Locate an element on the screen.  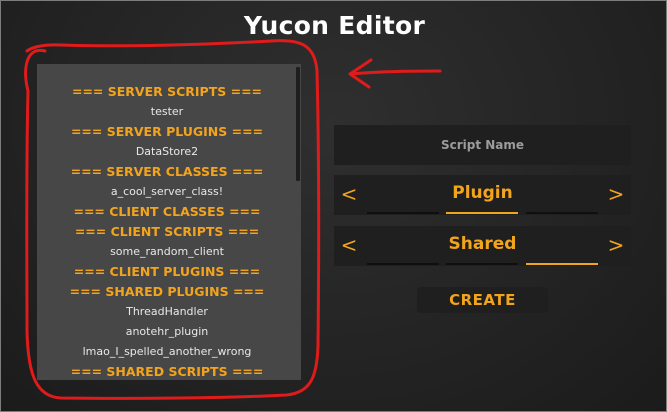
list-section-header: === SERVER SCRIPTS === is located at coordinates (167, 91).